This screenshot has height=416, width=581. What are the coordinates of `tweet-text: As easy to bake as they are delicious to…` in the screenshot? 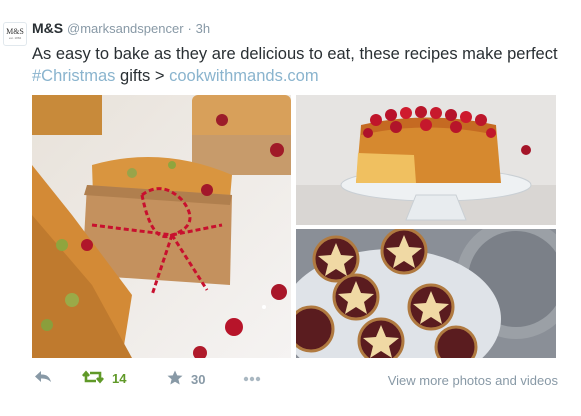 It's located at (302, 65).